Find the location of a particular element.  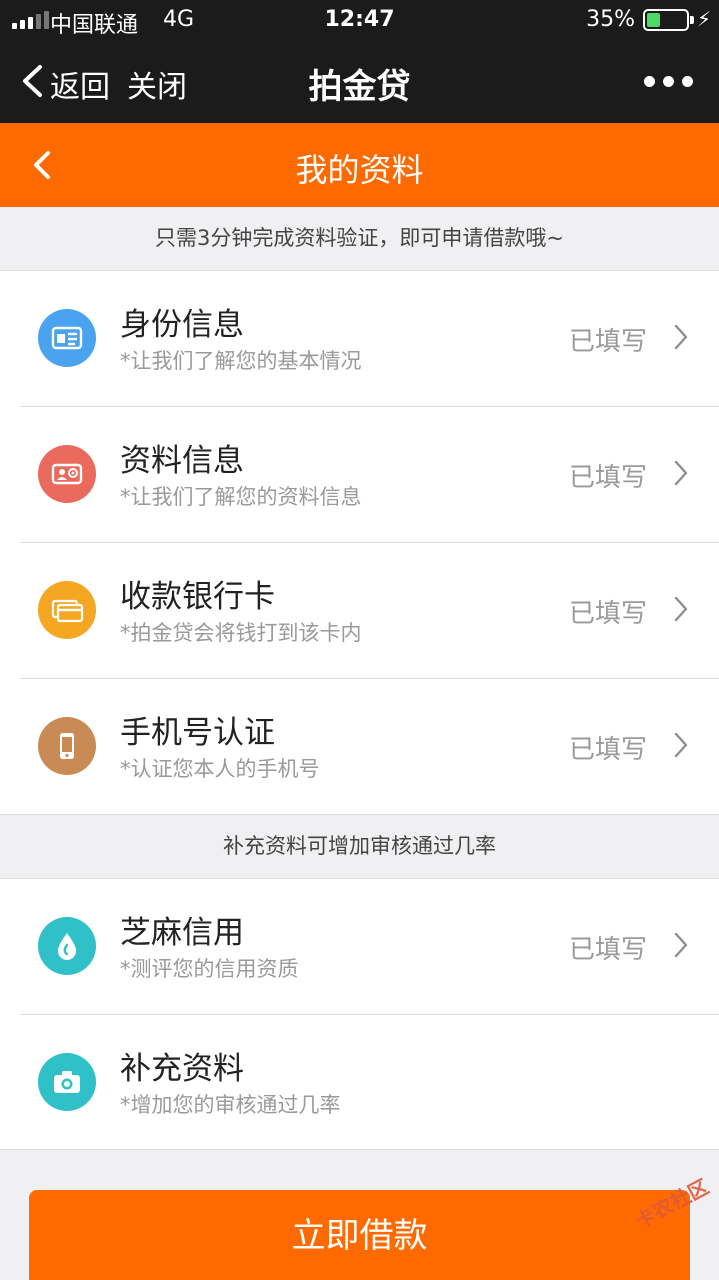

phone-icon is located at coordinates (67, 746).